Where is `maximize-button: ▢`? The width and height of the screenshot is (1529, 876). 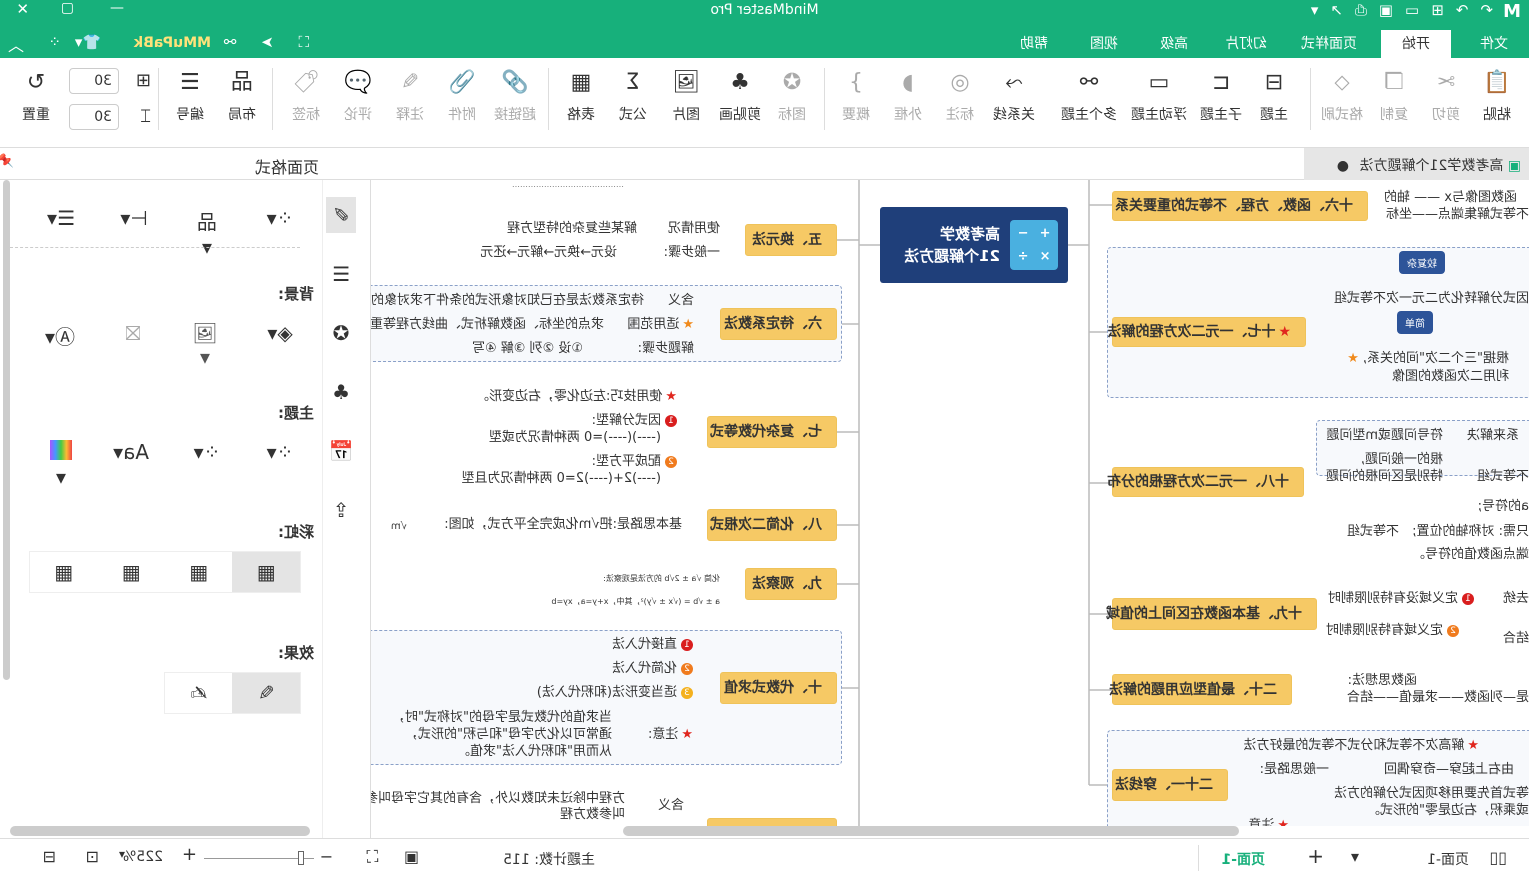
maximize-button: ▢ is located at coordinates (67, 8).